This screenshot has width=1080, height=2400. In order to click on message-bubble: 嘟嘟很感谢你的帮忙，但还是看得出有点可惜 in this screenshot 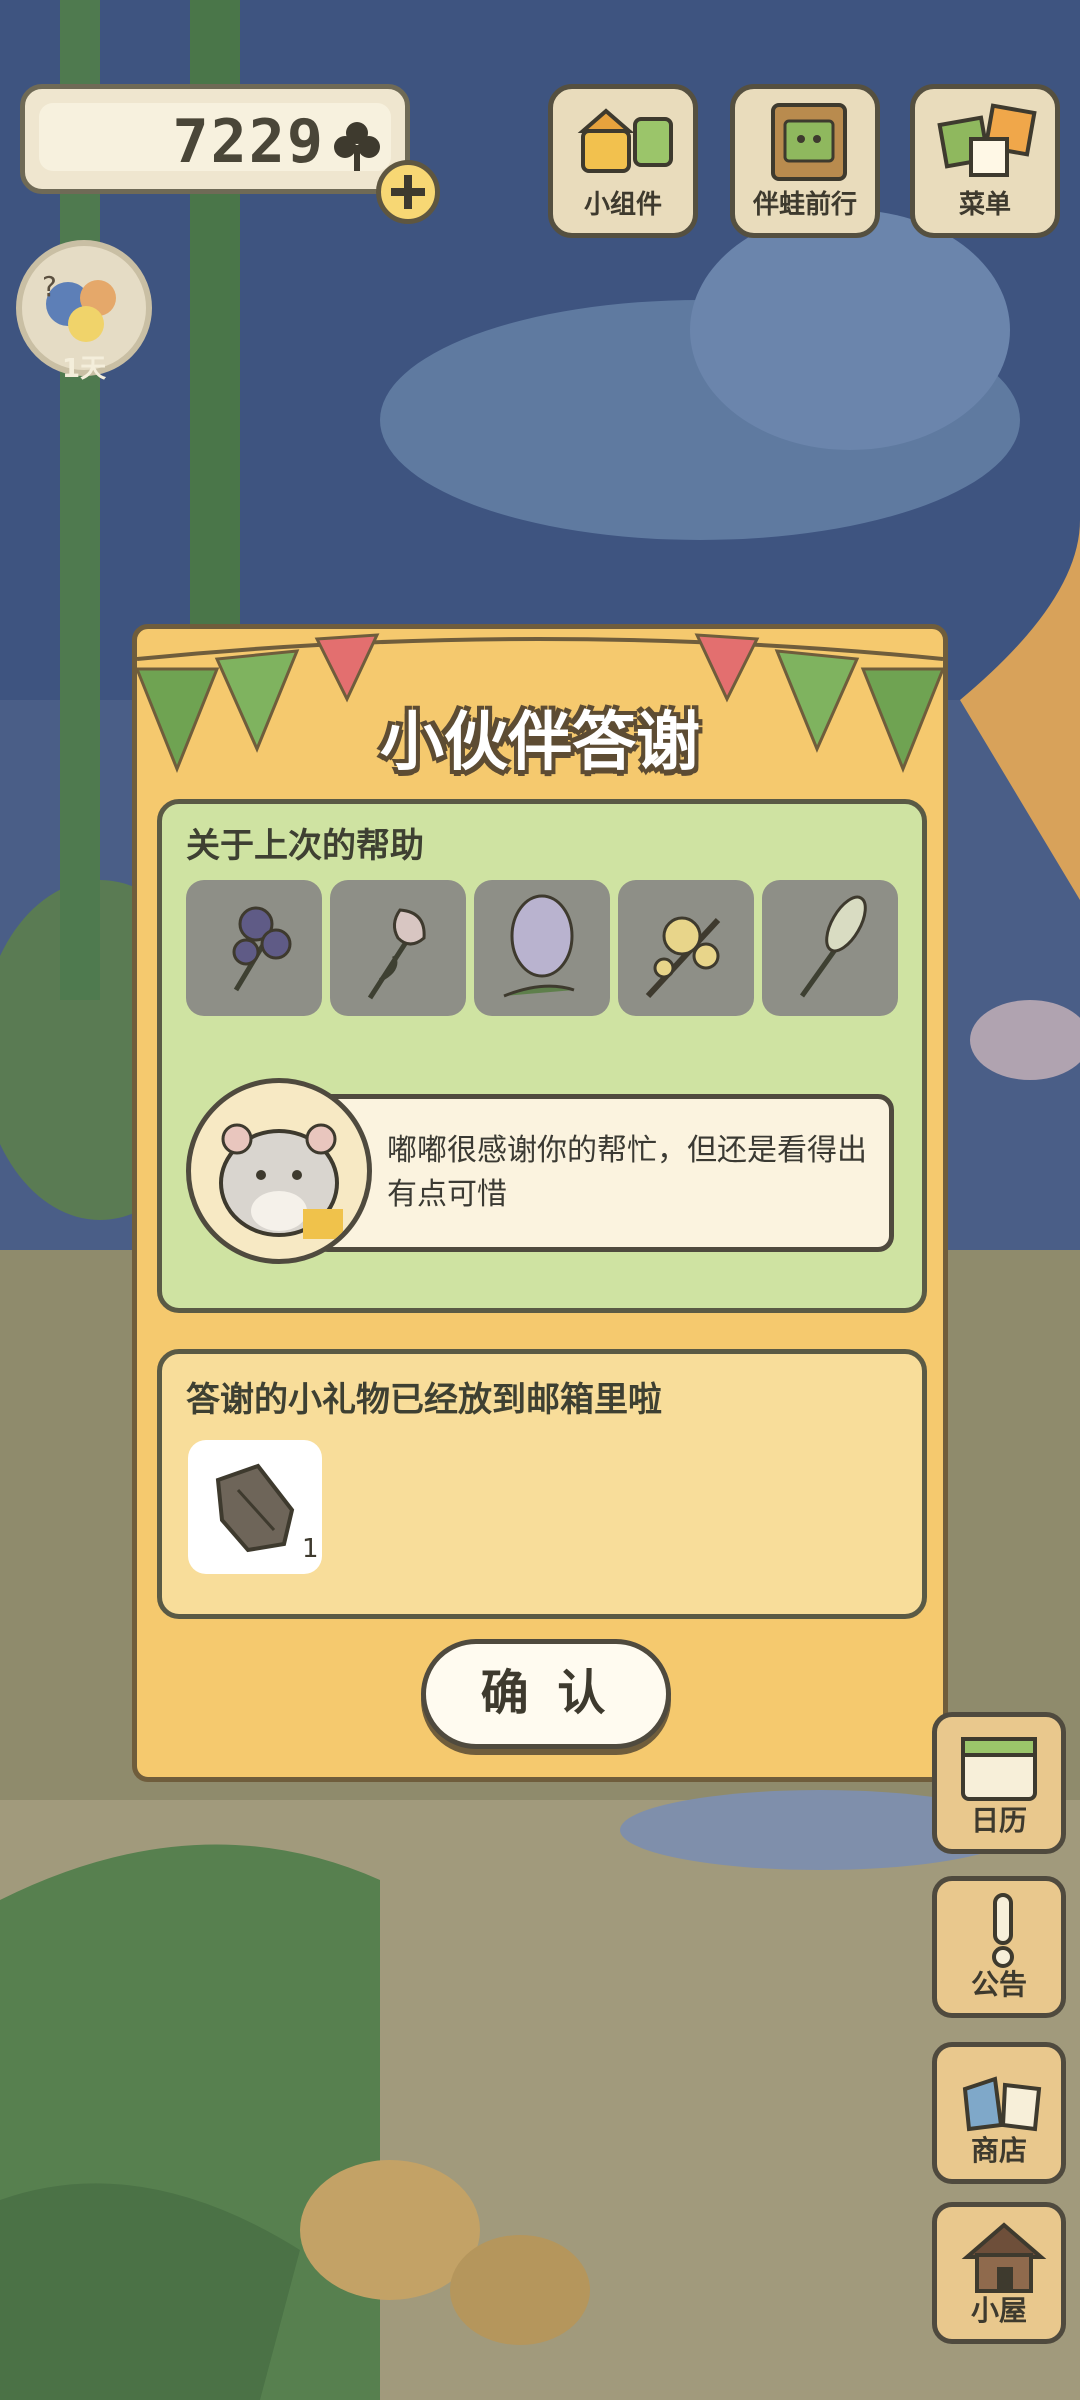, I will do `click(603, 1173)`.